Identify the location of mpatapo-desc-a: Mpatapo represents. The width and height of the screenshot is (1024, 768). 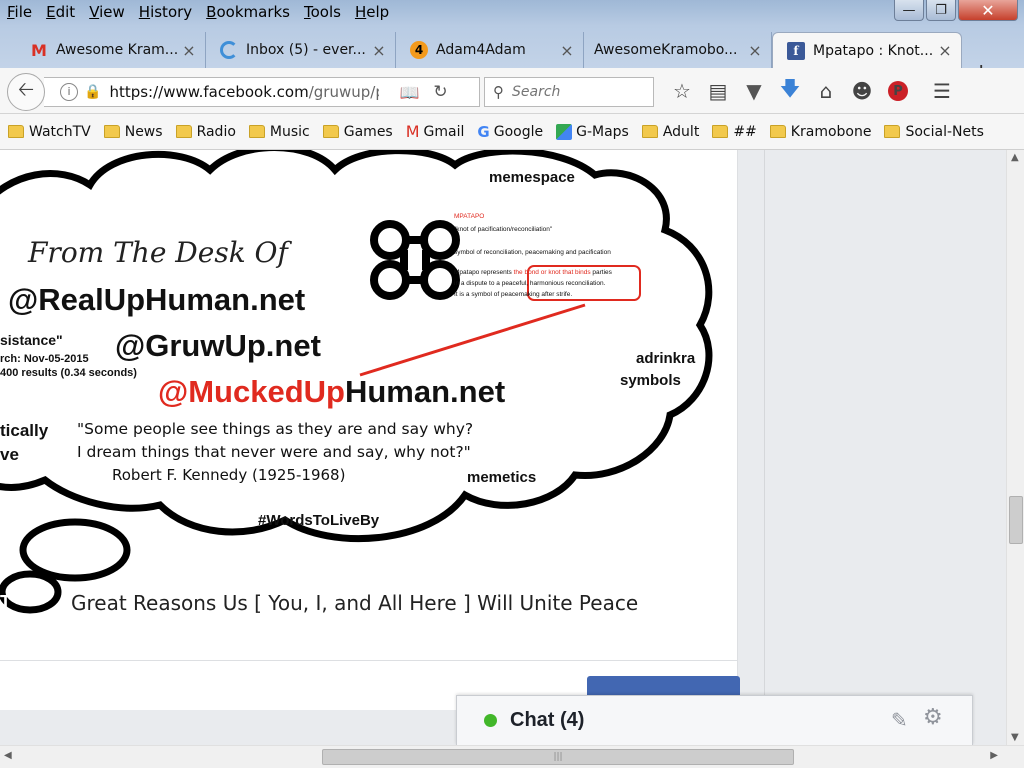
(484, 272).